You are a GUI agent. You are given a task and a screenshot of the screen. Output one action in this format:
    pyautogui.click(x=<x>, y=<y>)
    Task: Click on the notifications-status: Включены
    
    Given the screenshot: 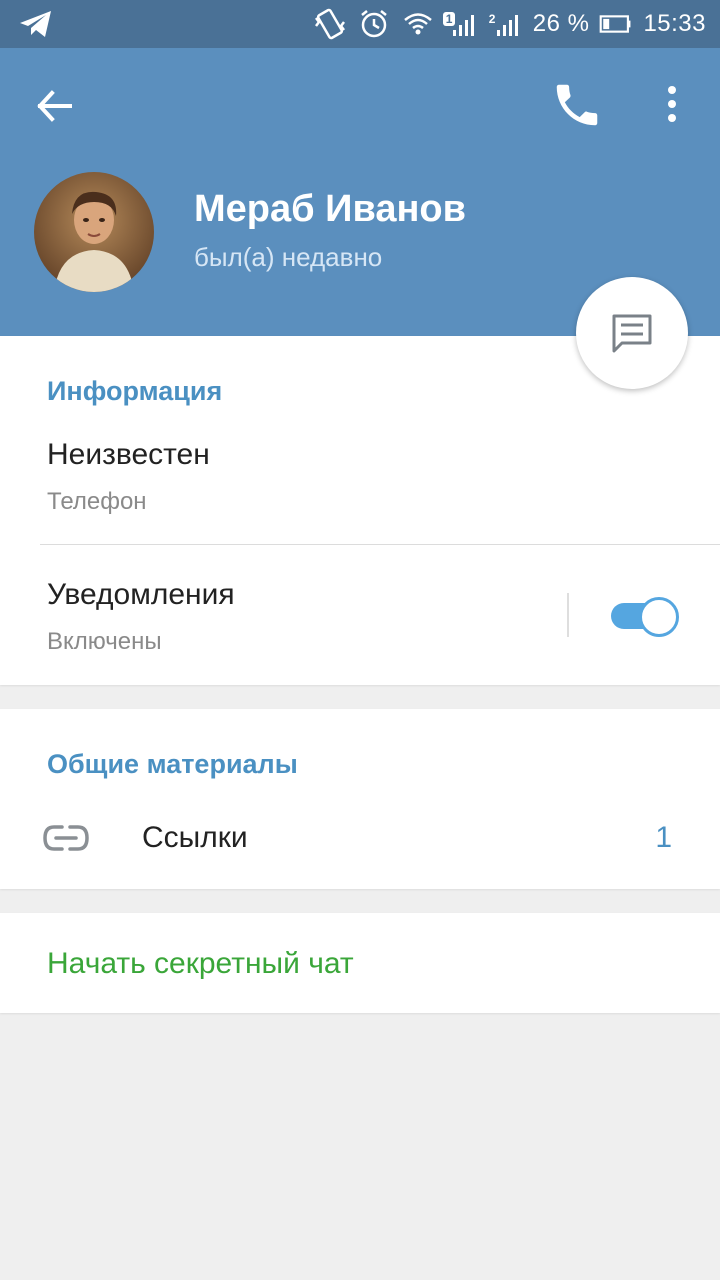 What is the action you would take?
    pyautogui.click(x=104, y=641)
    